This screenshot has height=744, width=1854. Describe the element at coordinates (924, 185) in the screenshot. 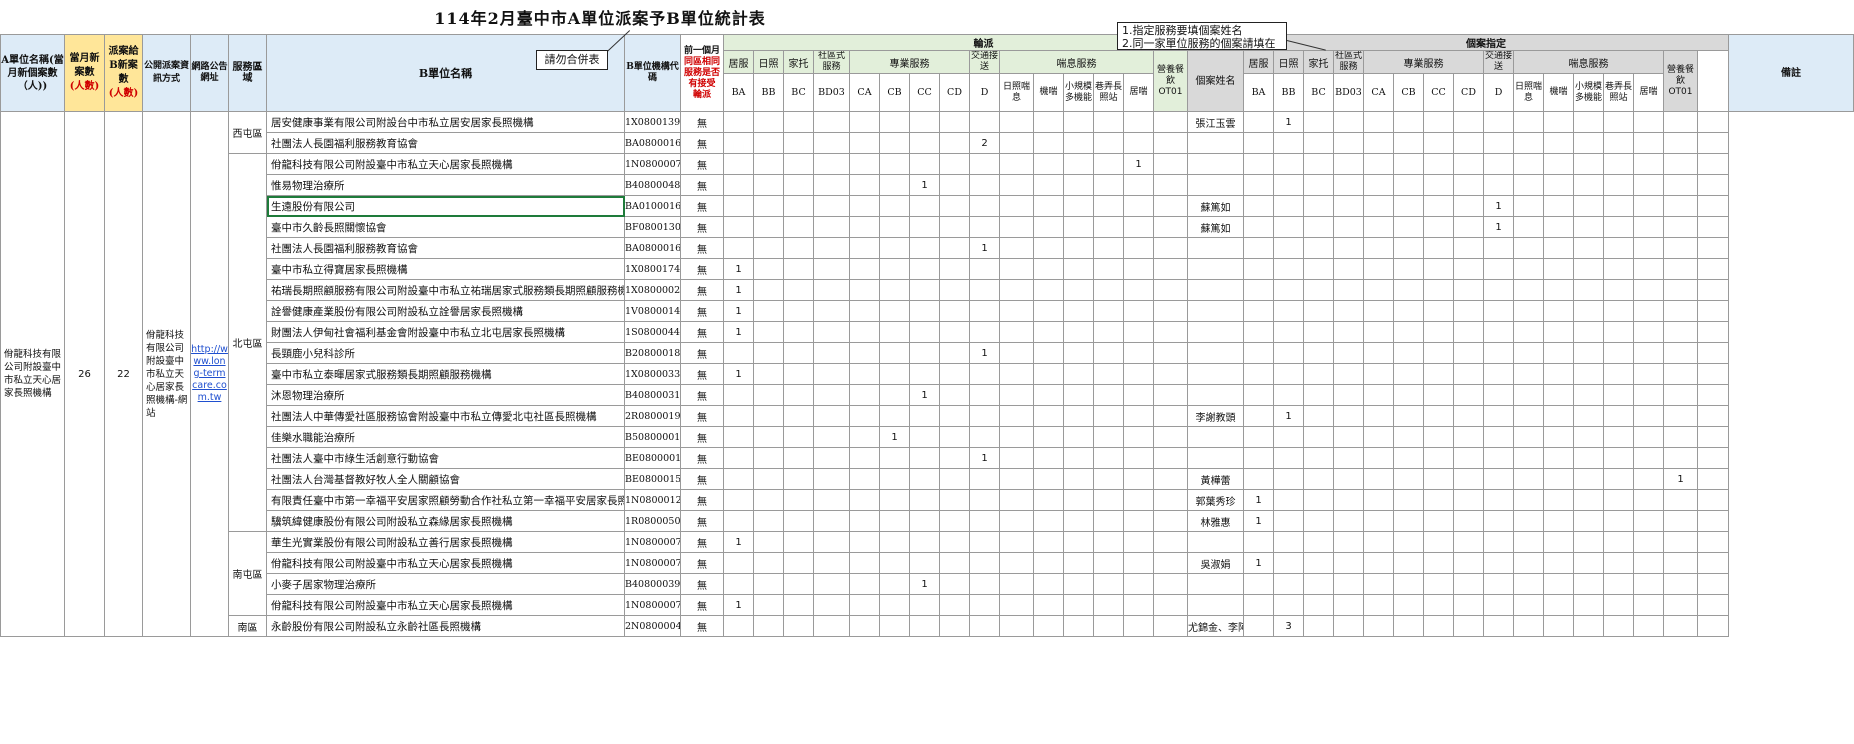

I see `rotation-cell: 1` at that location.